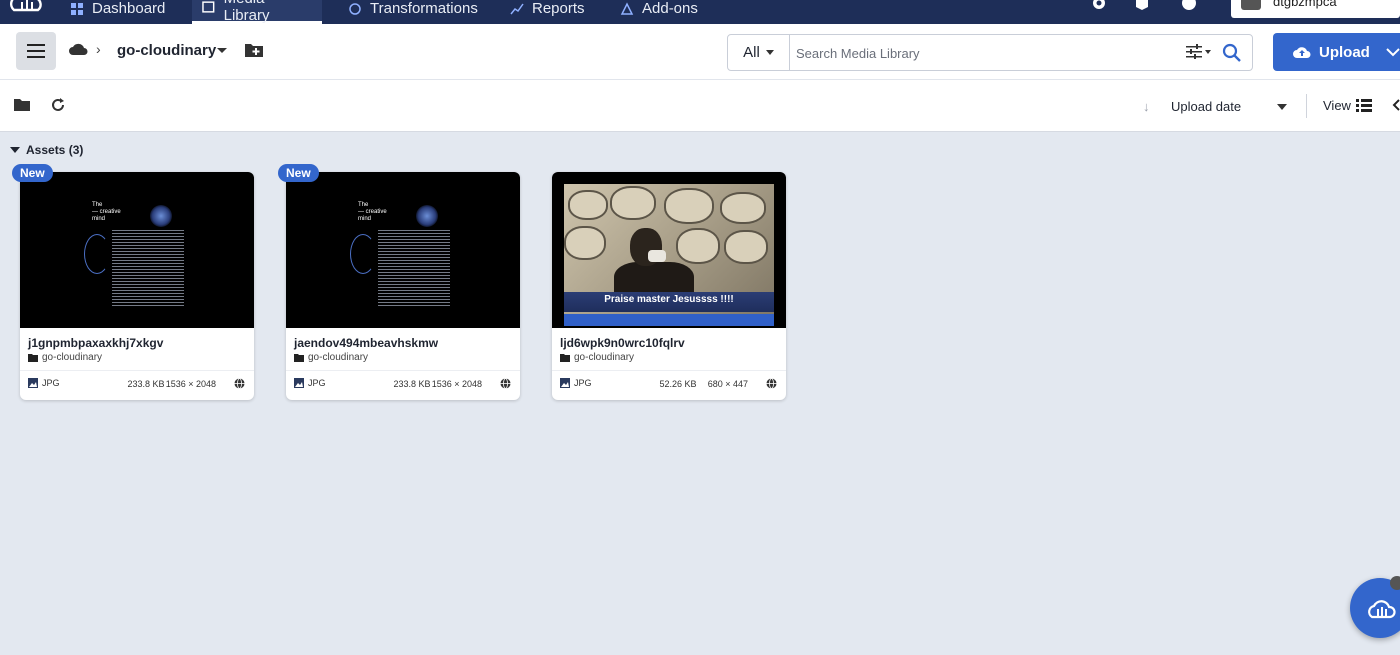 The image size is (1400, 655). What do you see at coordinates (95, 343) in the screenshot?
I see `asset-name: j1gnpmbpaxaxkhj7xkgv` at bounding box center [95, 343].